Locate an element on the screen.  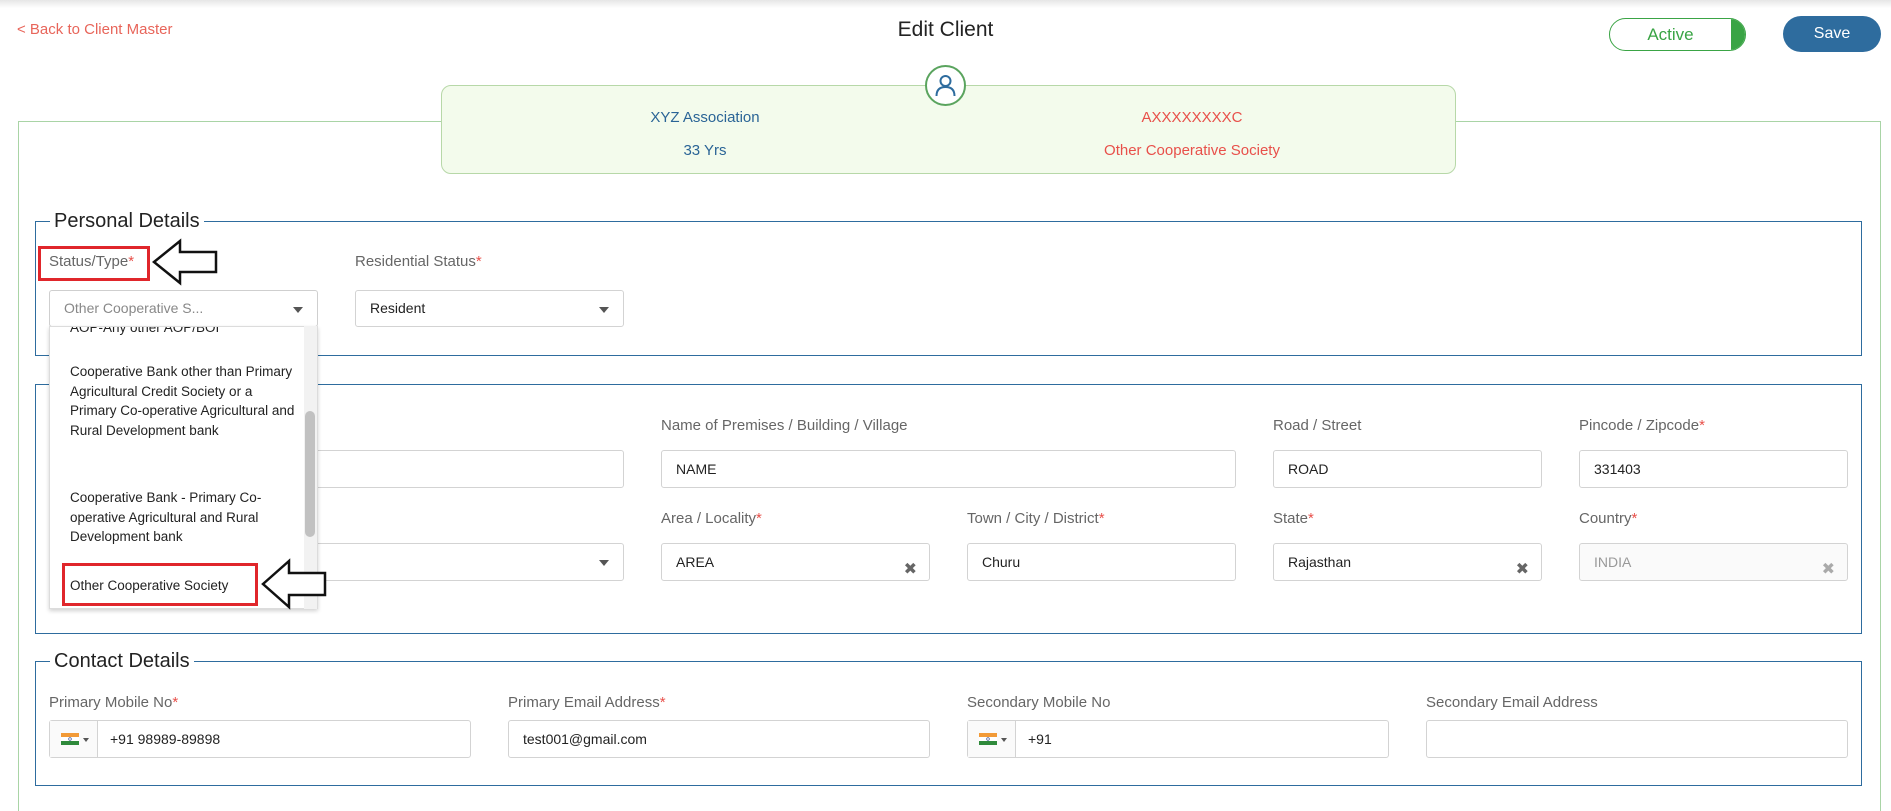
secondary-mobile-value: +91 is located at coordinates (1040, 739).